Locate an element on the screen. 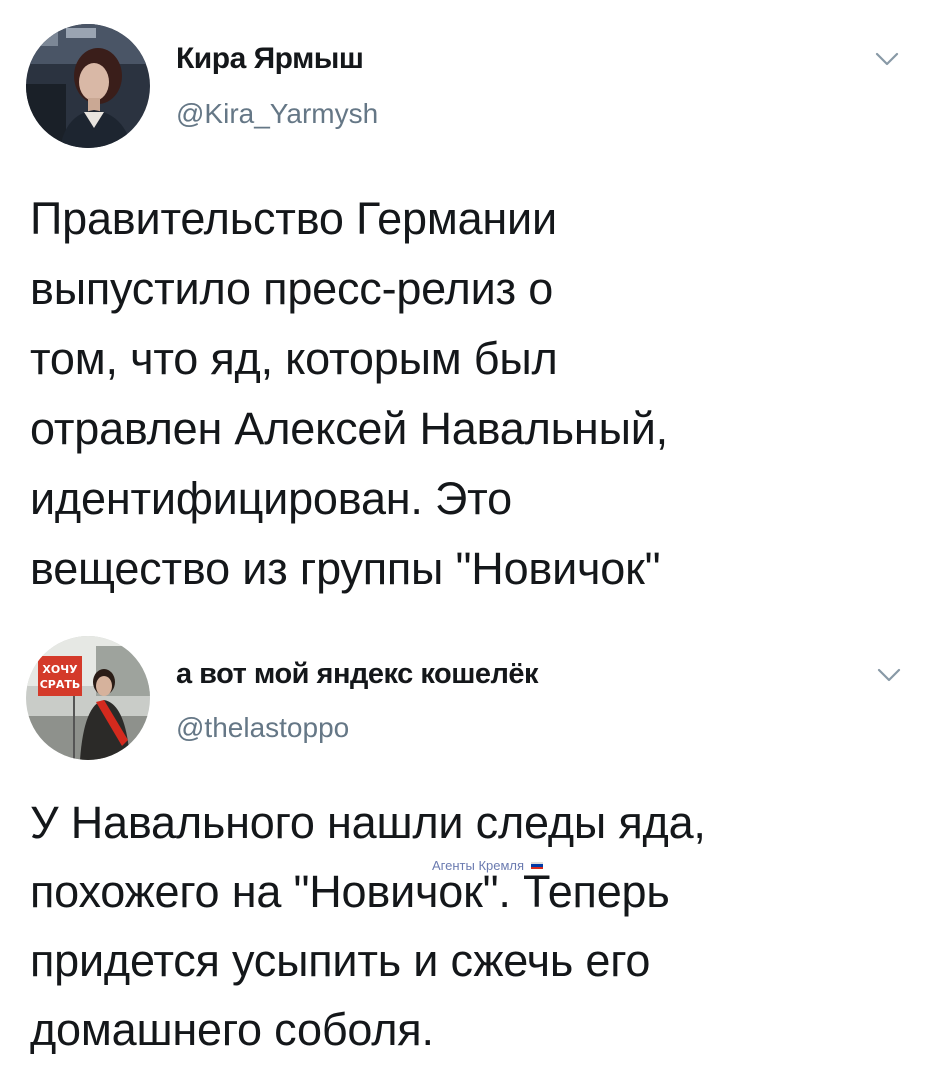  avatar is located at coordinates (88, 86).